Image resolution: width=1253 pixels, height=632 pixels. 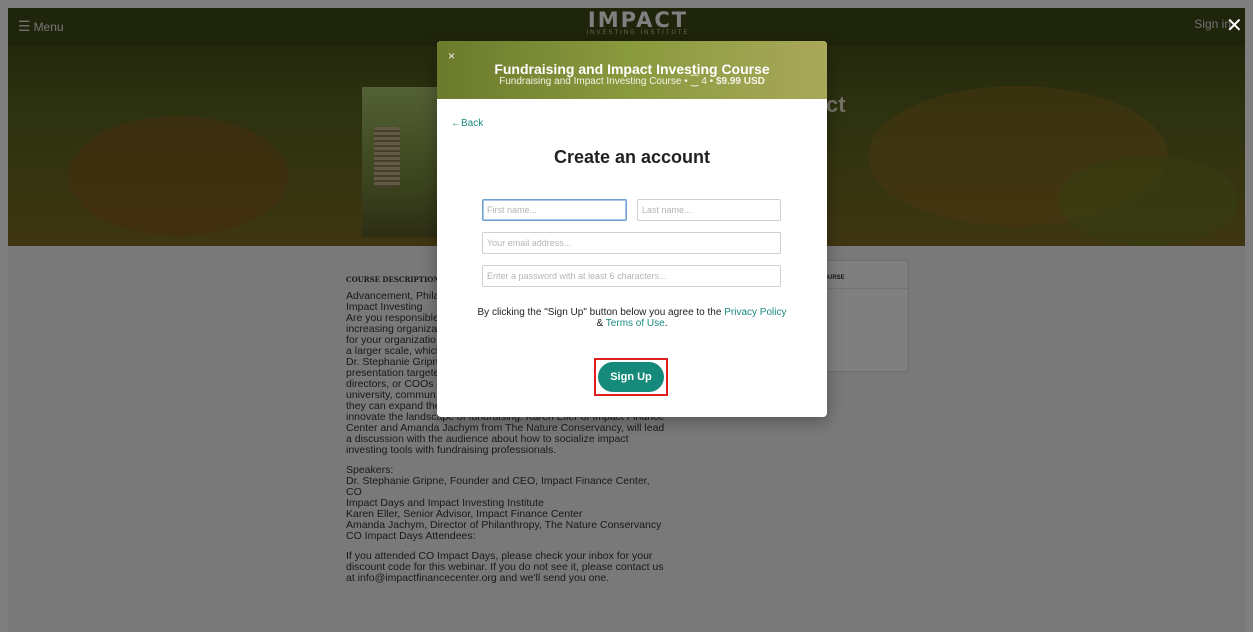 I want to click on back-link: ←Back, so click(x=467, y=123).